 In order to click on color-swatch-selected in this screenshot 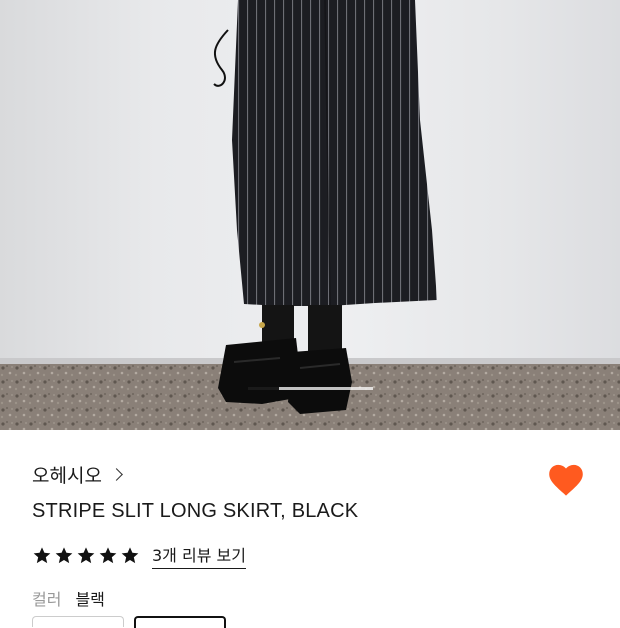, I will do `click(180, 622)`.